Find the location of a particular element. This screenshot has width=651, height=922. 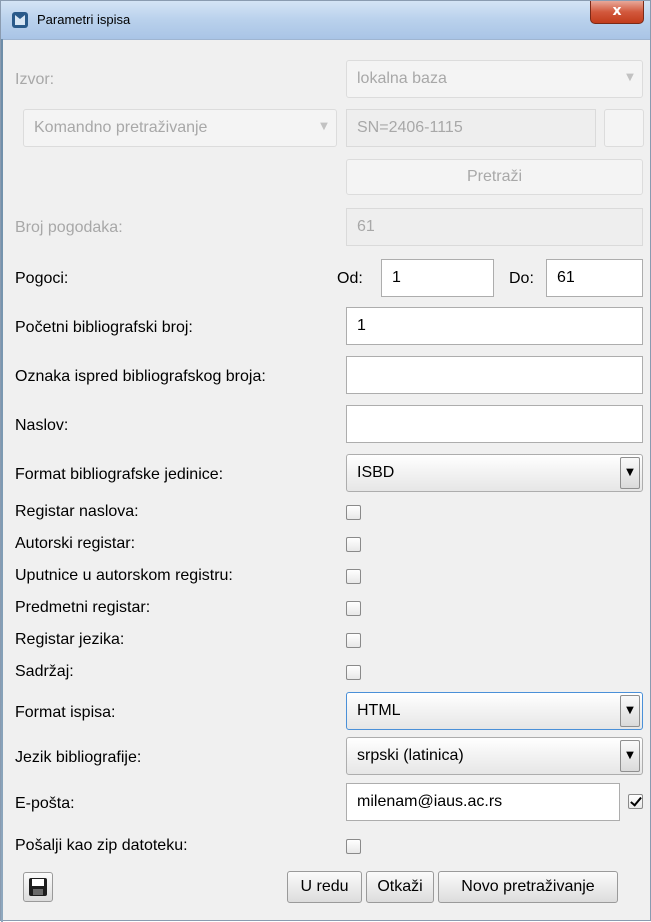

naslov-field is located at coordinates (494, 424).